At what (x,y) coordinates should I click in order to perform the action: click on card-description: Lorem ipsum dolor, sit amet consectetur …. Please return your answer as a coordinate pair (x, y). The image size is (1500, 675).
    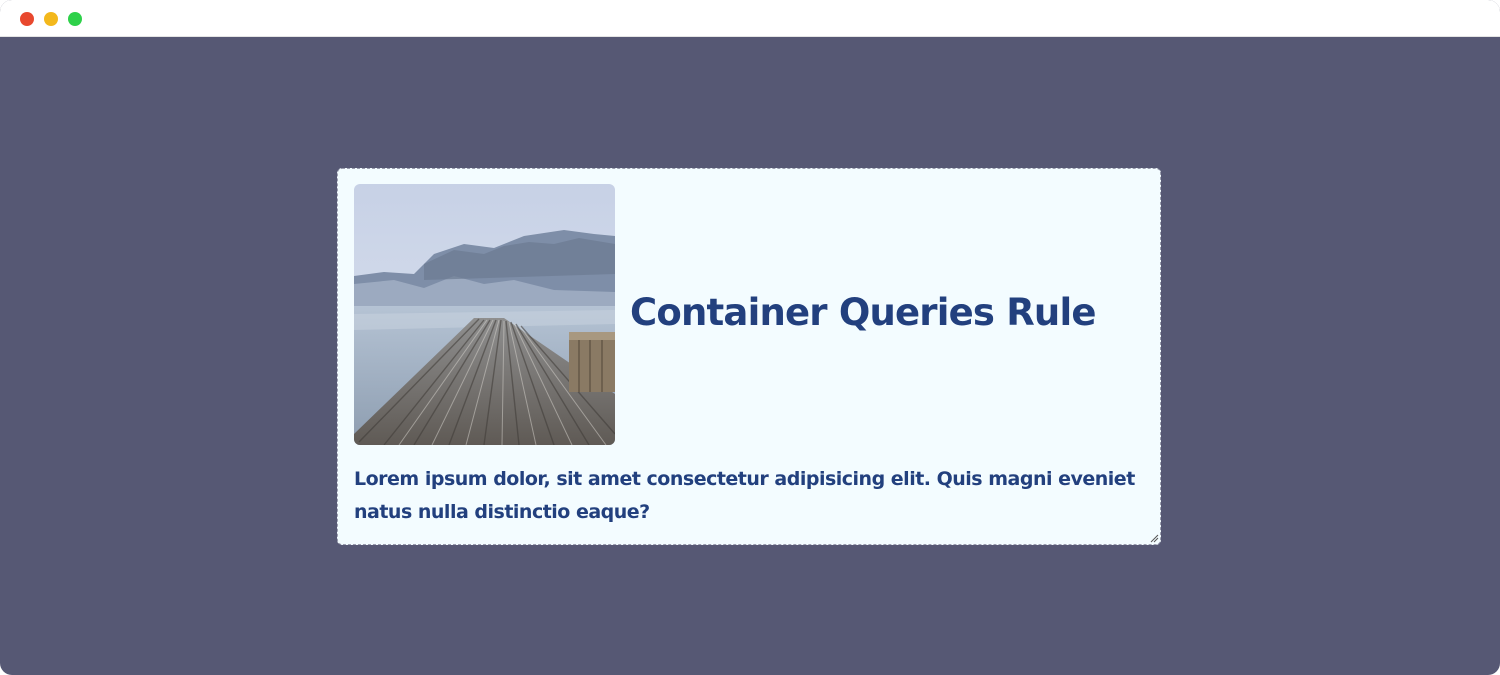
    Looking at the image, I should click on (744, 495).